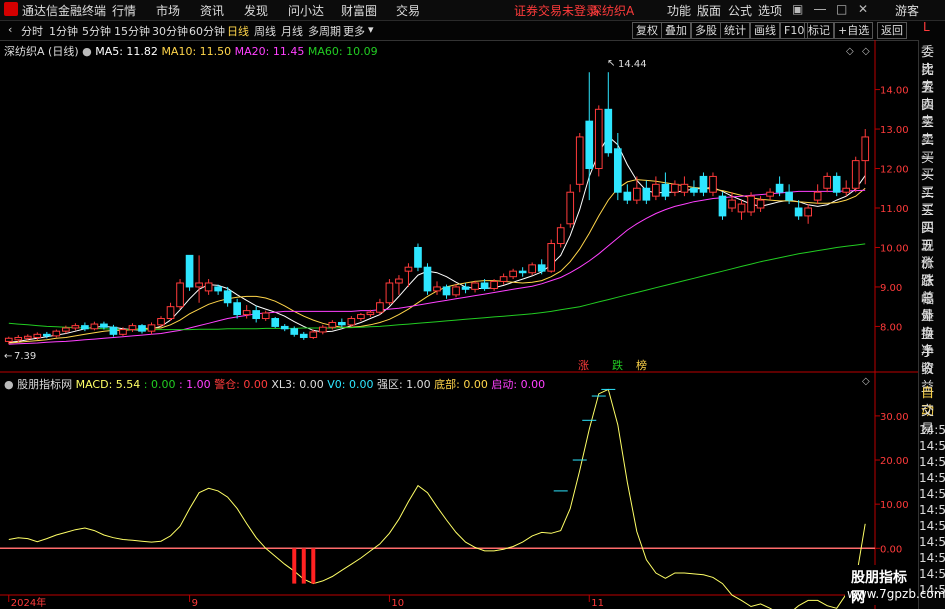 This screenshot has height=609, width=945. Describe the element at coordinates (32, 31) in the screenshot. I see `period-minute: 分时` at that location.